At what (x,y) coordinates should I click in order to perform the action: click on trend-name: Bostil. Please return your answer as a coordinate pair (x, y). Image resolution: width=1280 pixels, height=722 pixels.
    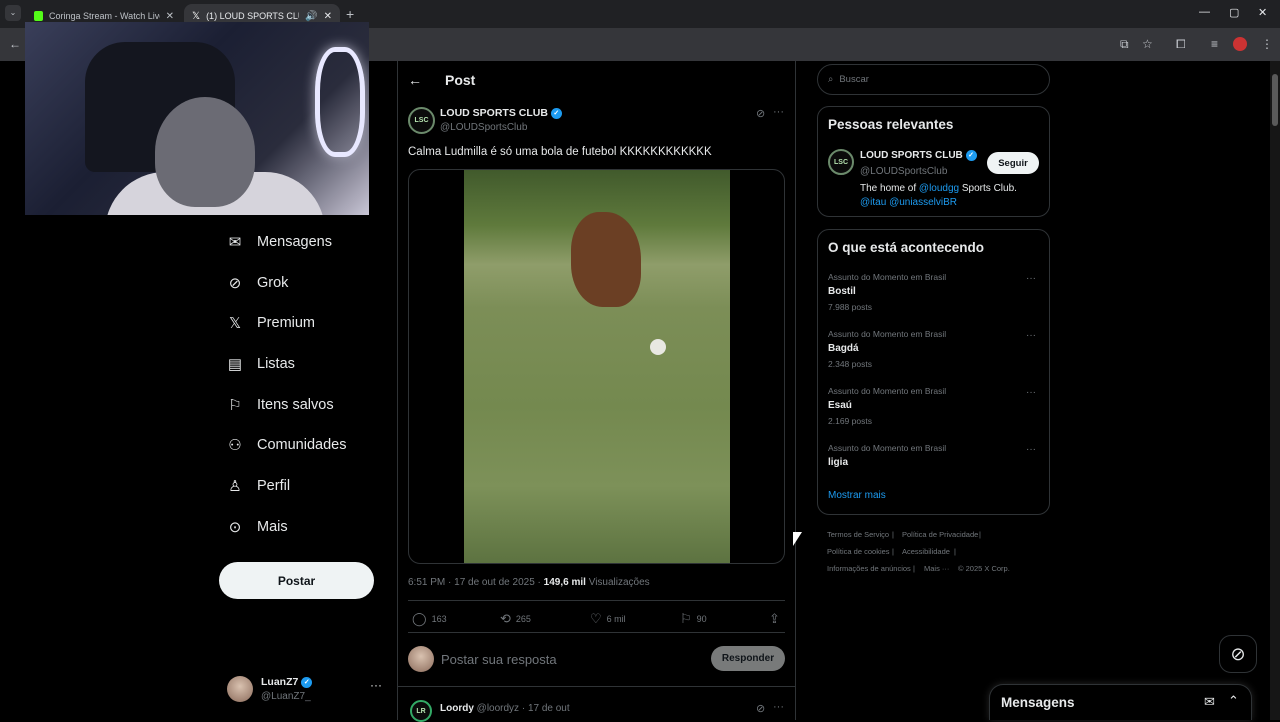
    Looking at the image, I should click on (842, 291).